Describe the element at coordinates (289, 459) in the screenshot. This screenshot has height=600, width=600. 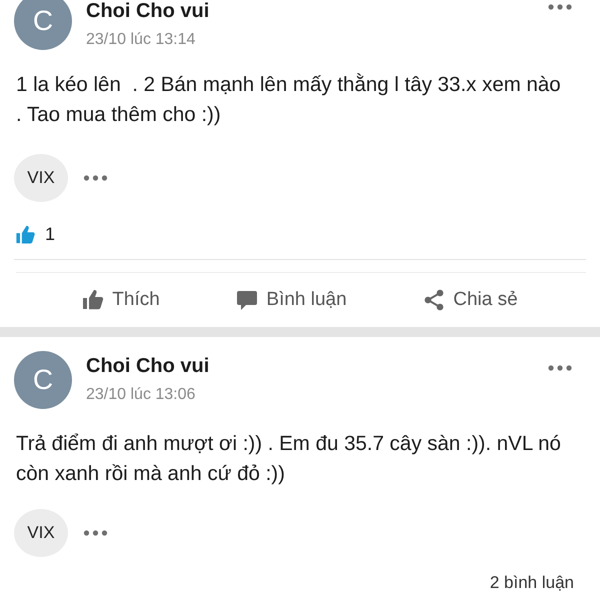
I see `post-text: Trả điểm đi anh mượt ơi :)) . Em đu 35.7 cây sàn :)). nVL nó còn xanh rồi mà anh cứ đỏ :))` at that location.